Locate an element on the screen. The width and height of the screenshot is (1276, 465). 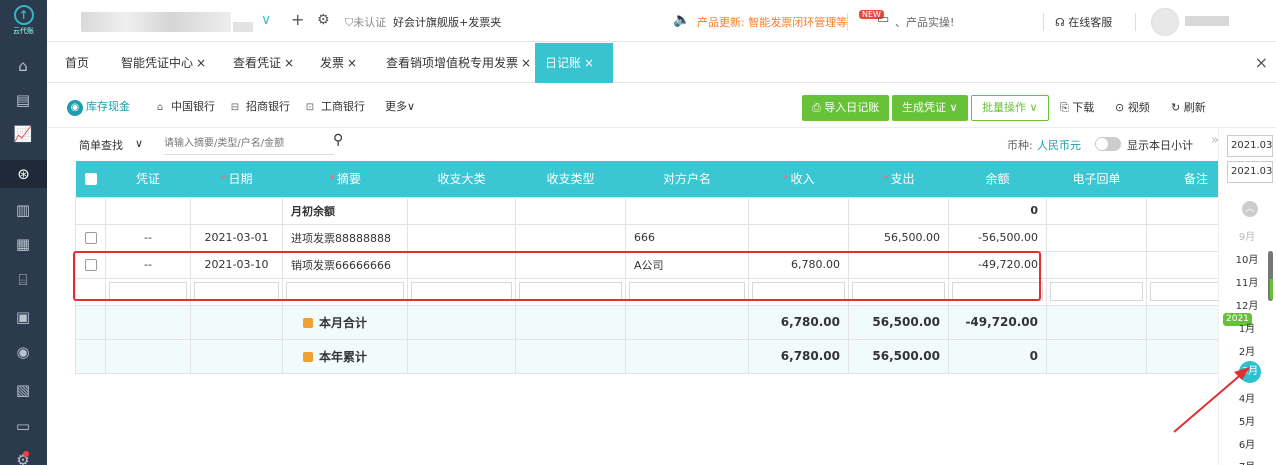
tab-home: 首页 is located at coordinates (77, 63).